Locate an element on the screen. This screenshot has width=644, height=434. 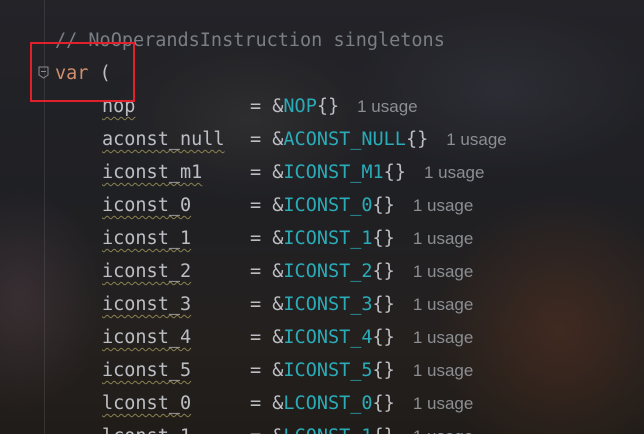
variable-name: aconst_null is located at coordinates (176, 139).